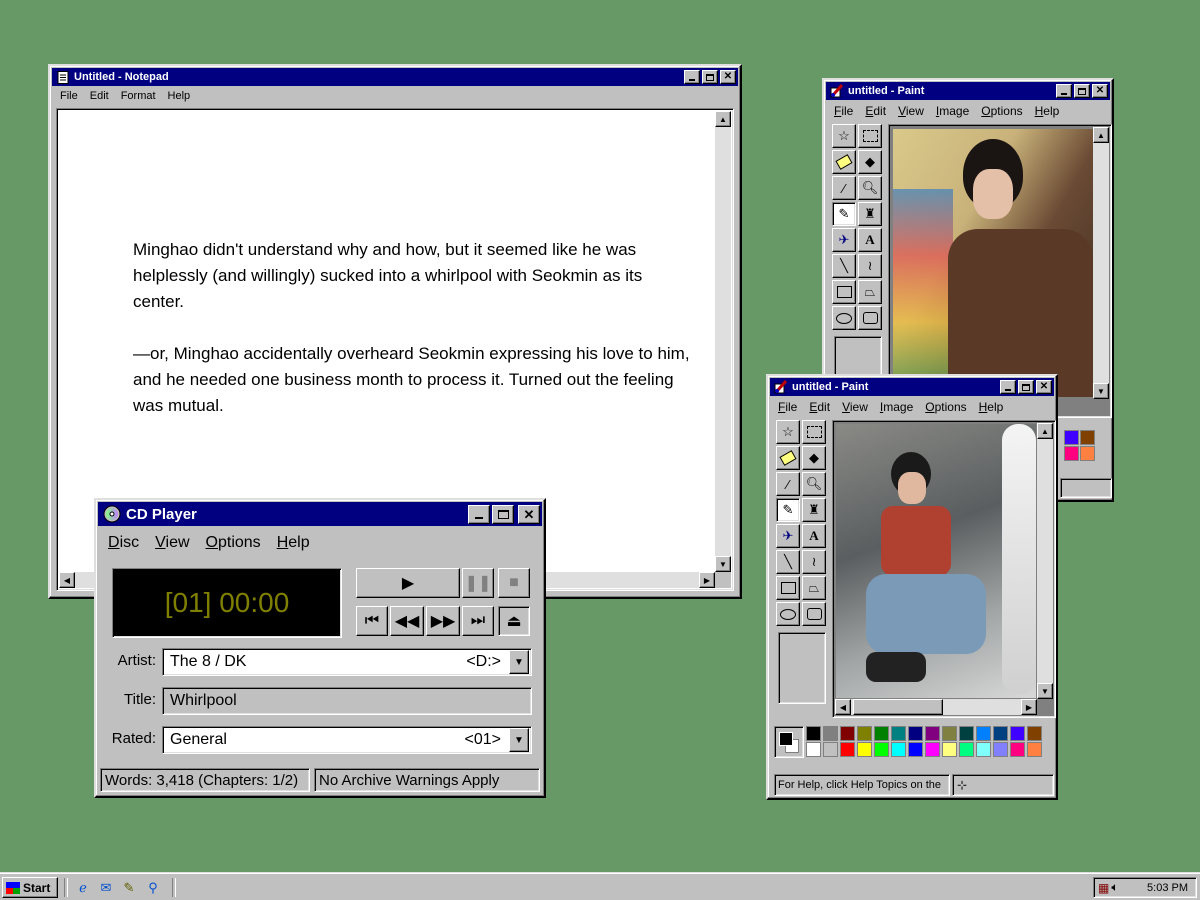 This screenshot has height=900, width=1200. I want to click on eraser-tool, so click(844, 162).